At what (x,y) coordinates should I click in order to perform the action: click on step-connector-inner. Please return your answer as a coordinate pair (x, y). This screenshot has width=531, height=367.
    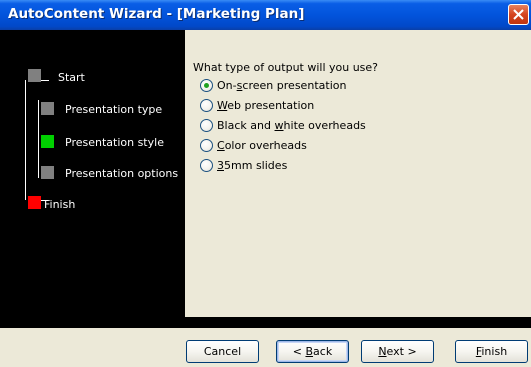
    Looking at the image, I should click on (38, 139).